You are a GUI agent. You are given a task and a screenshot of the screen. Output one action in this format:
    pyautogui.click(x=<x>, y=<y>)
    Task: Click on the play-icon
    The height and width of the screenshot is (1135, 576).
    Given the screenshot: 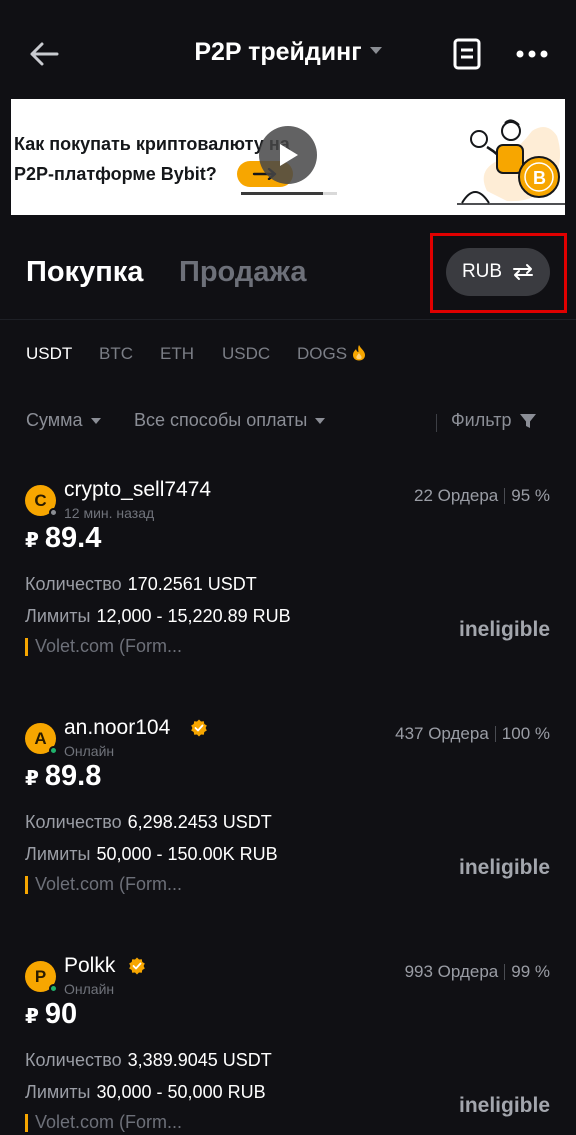 What is the action you would take?
    pyautogui.click(x=289, y=155)
    